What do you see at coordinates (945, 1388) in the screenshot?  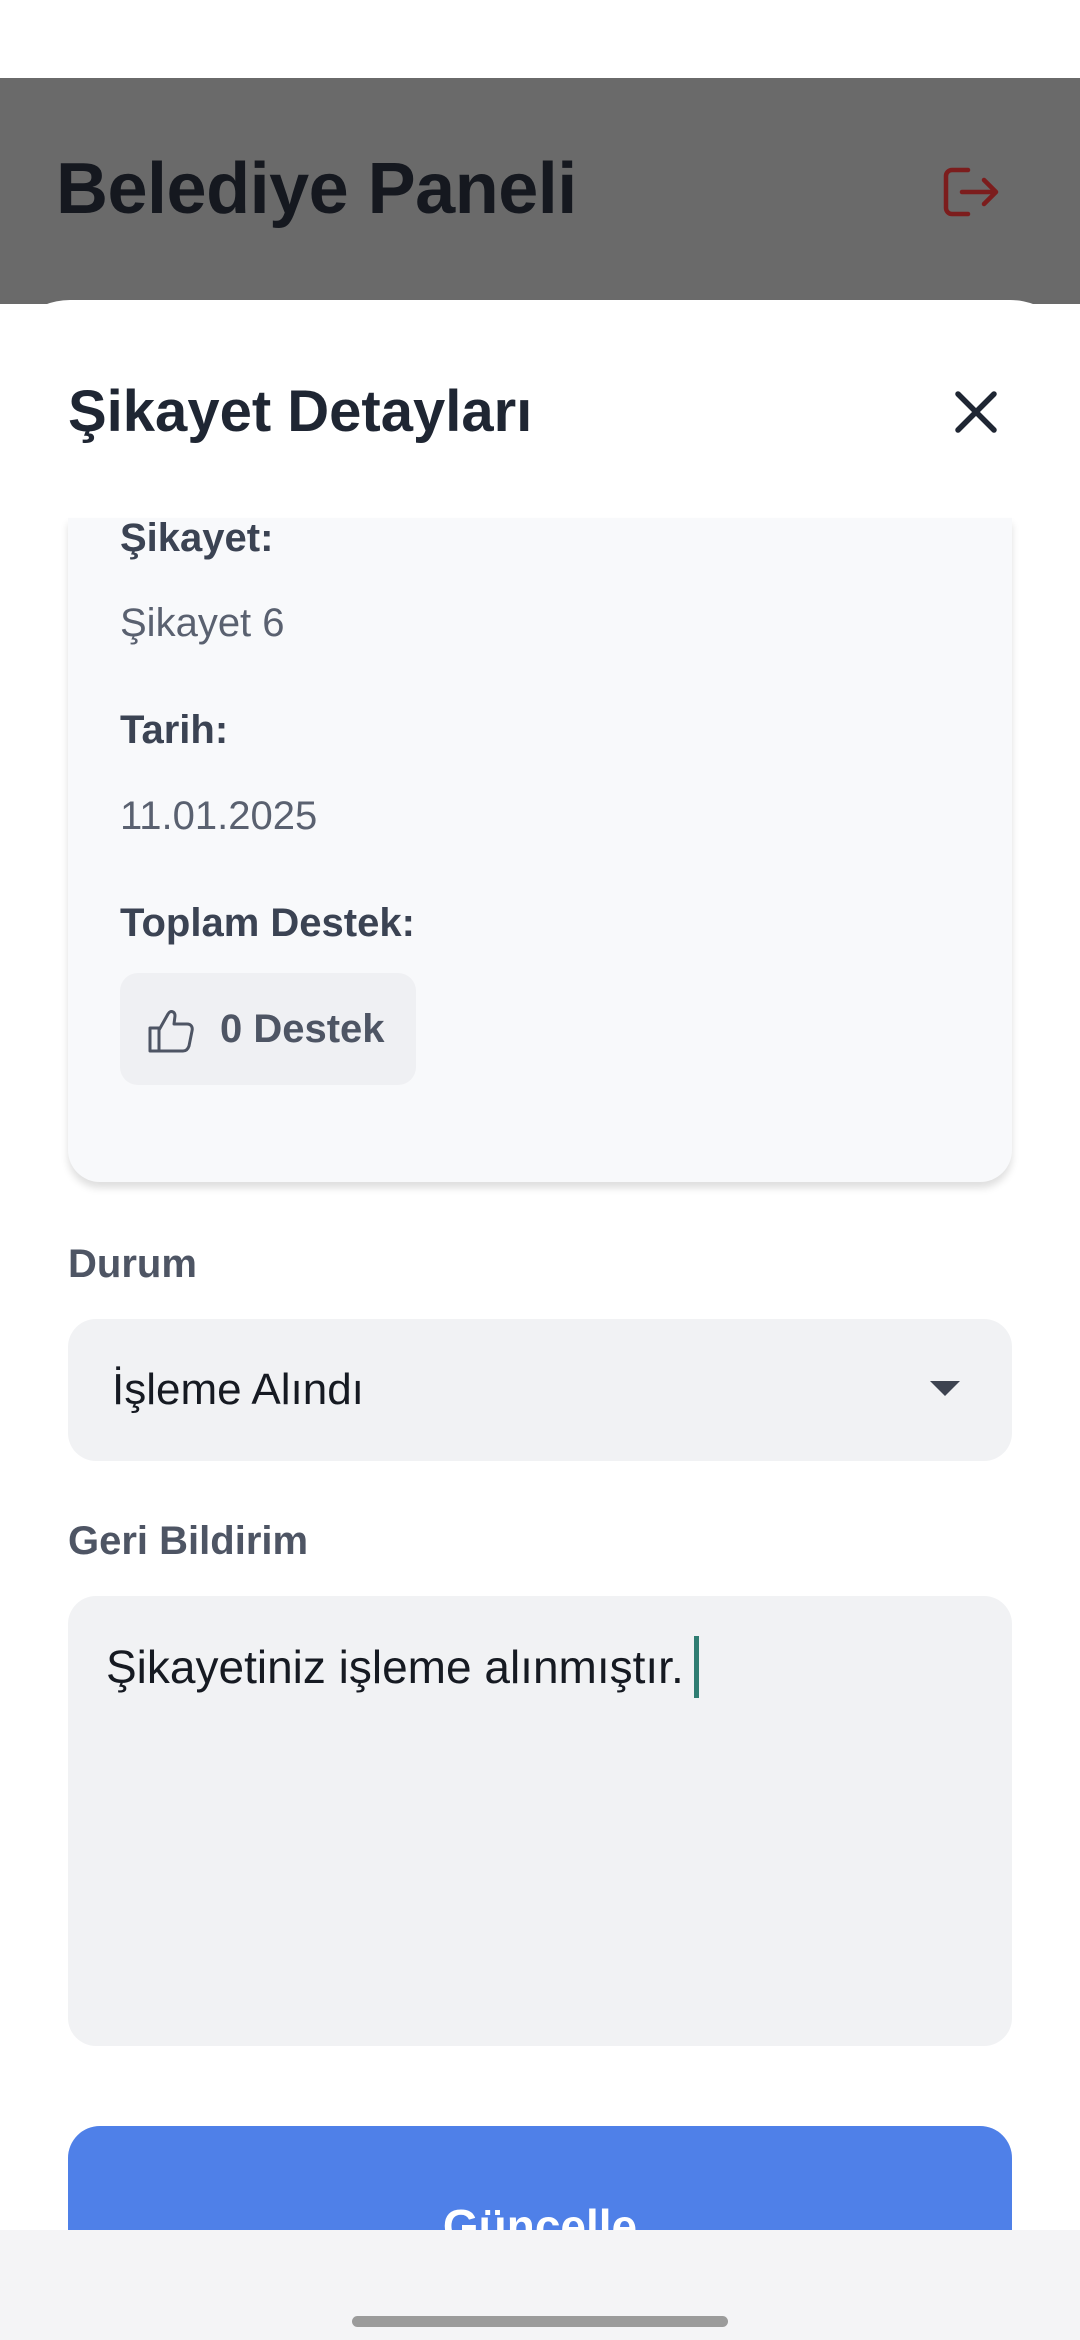 I see `dropdown-arrow-icon` at bounding box center [945, 1388].